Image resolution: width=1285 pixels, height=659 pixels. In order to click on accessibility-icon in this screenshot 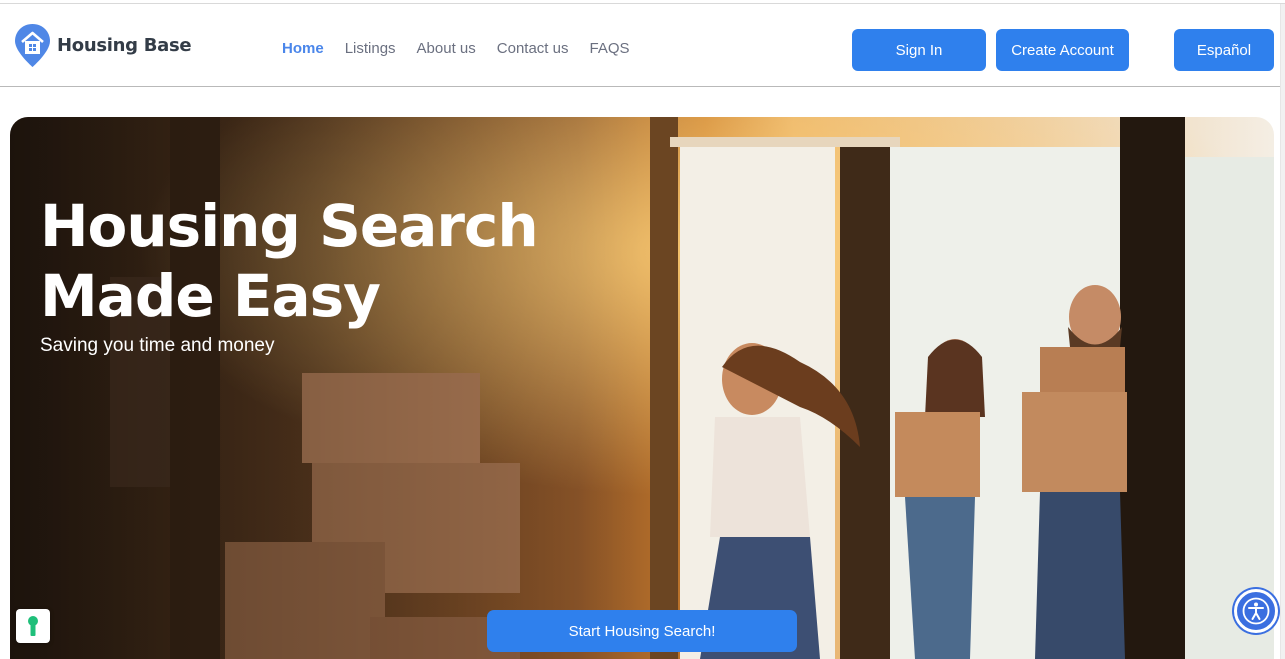, I will do `click(1256, 611)`.